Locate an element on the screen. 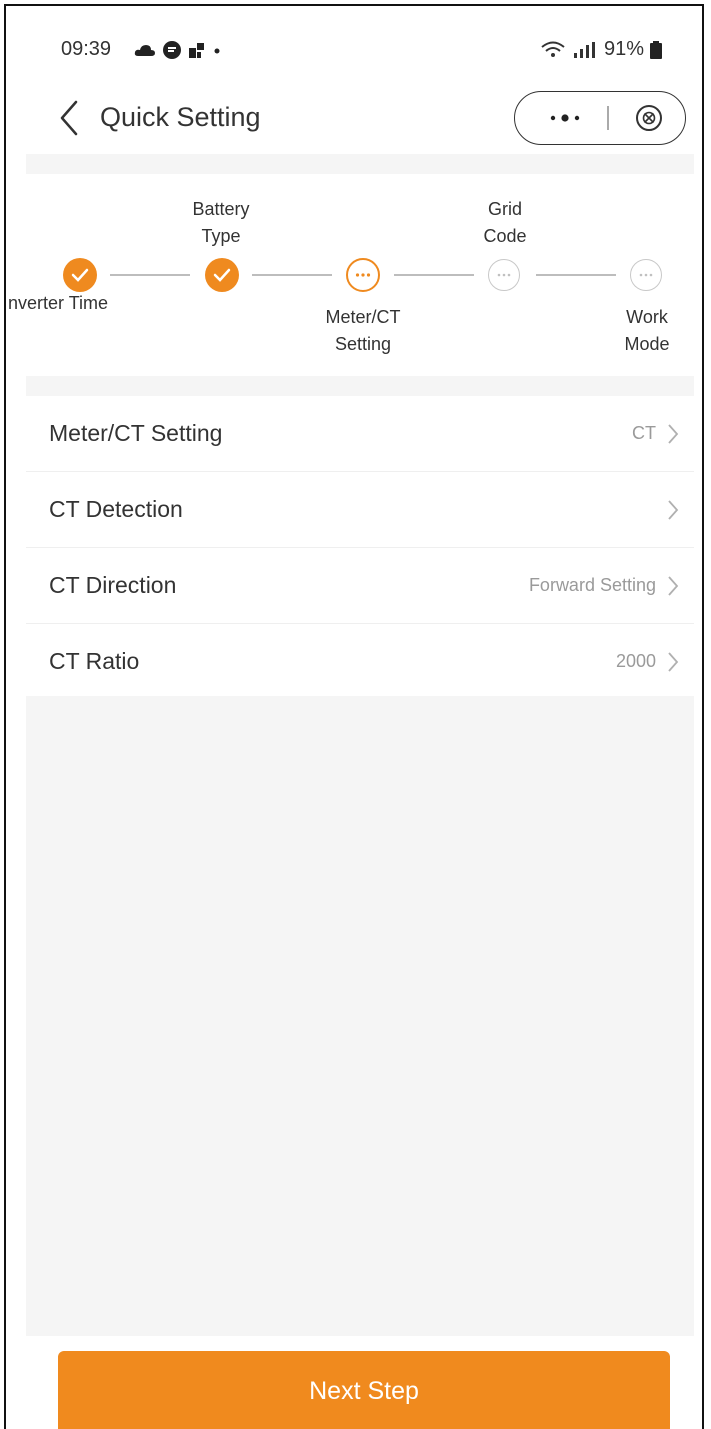  row-value: Forward Setting is located at coordinates (592, 585).